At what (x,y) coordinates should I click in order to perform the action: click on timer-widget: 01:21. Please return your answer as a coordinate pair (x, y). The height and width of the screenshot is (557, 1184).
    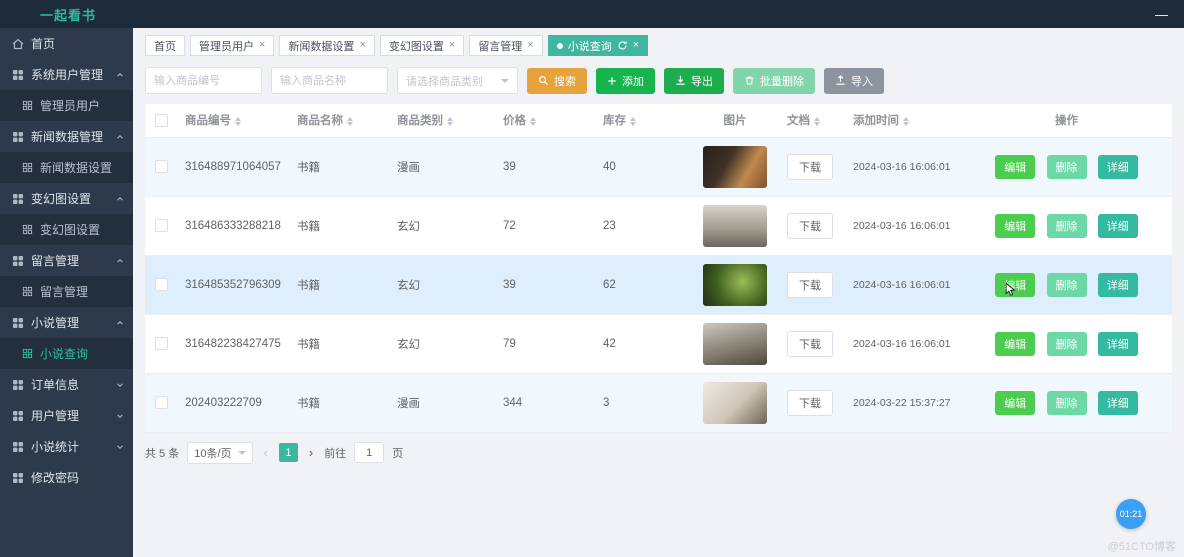
    Looking at the image, I should click on (1131, 514).